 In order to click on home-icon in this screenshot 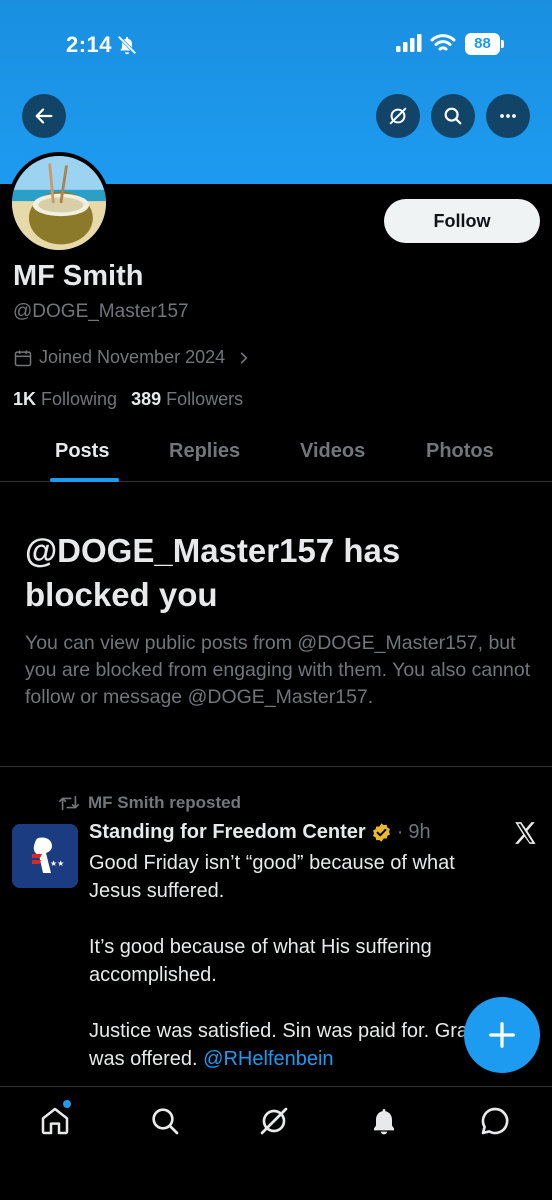, I will do `click(55, 1121)`.